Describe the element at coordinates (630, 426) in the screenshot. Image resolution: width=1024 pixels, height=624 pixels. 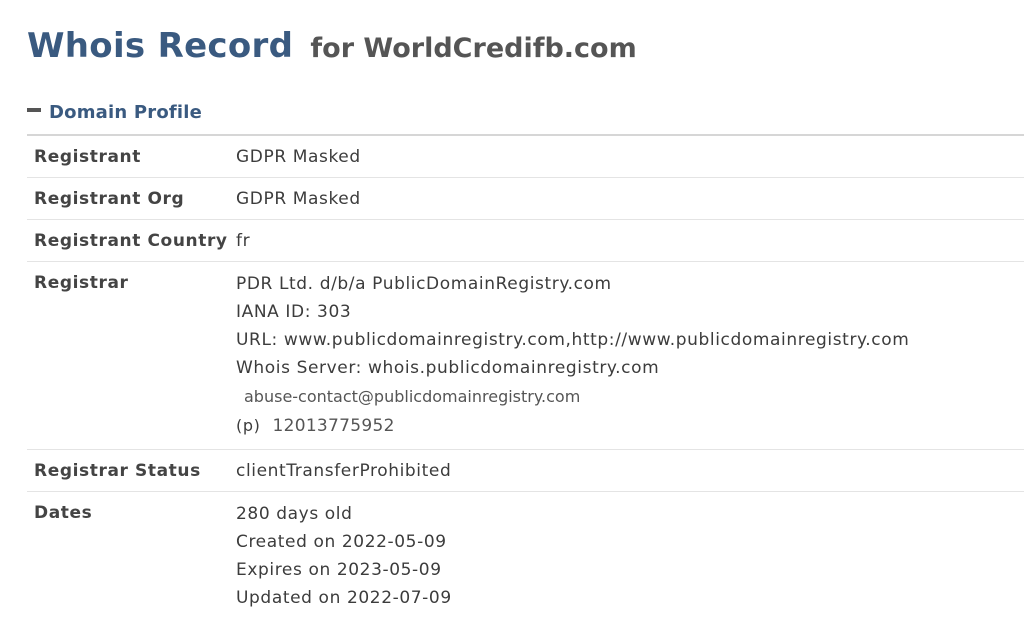
I see `registrar-phone: (p) 12013775952` at that location.